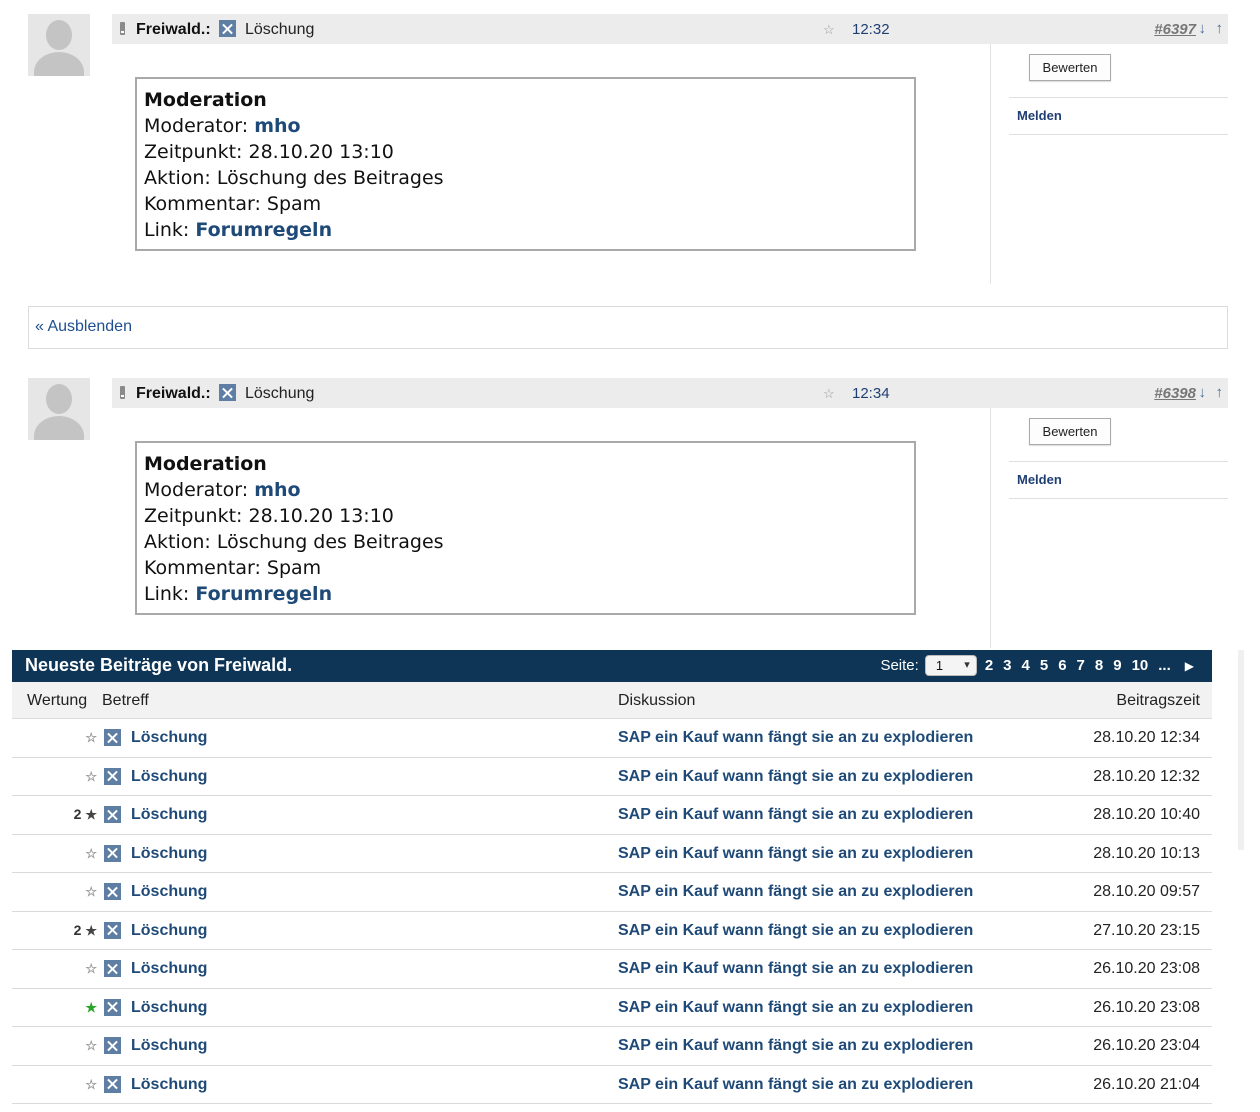 This screenshot has width=1260, height=1112. What do you see at coordinates (525, 230) in the screenshot?
I see `link-line: Link: Forumregeln` at bounding box center [525, 230].